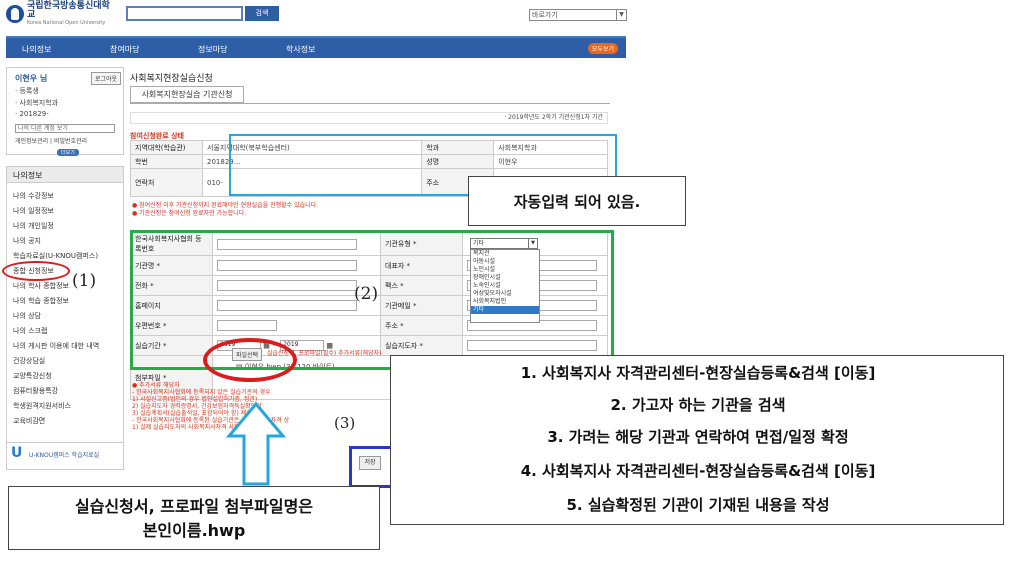 Image resolution: width=1024 pixels, height=569 pixels. I want to click on account-links: 개인정보관리 | 비밀번호관리, so click(51, 140).